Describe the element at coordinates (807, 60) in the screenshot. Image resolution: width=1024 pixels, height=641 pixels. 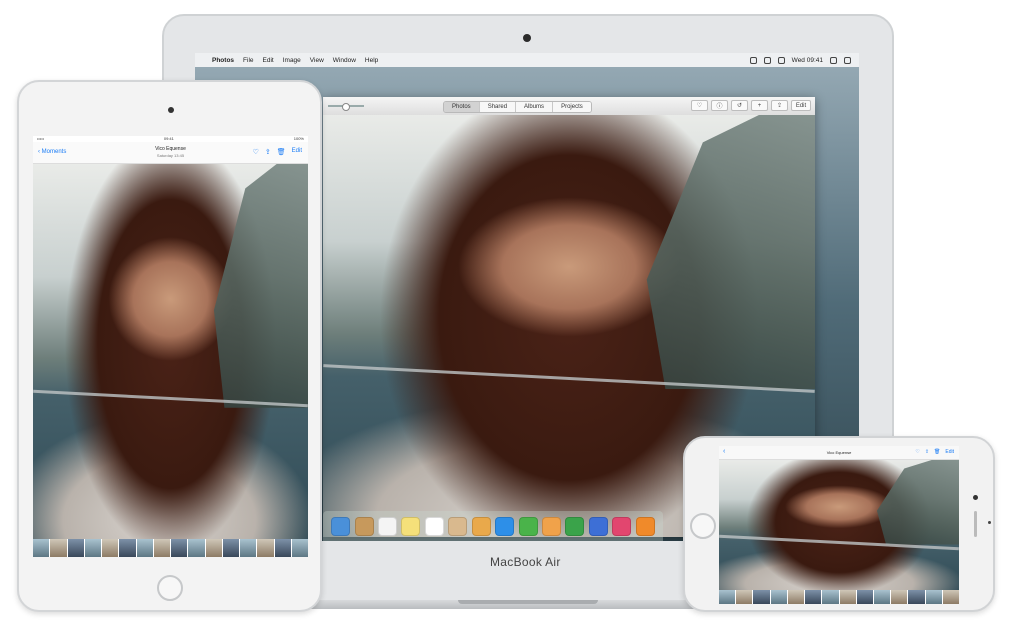
I see `menubar-clock: Wed 09:41` at that location.